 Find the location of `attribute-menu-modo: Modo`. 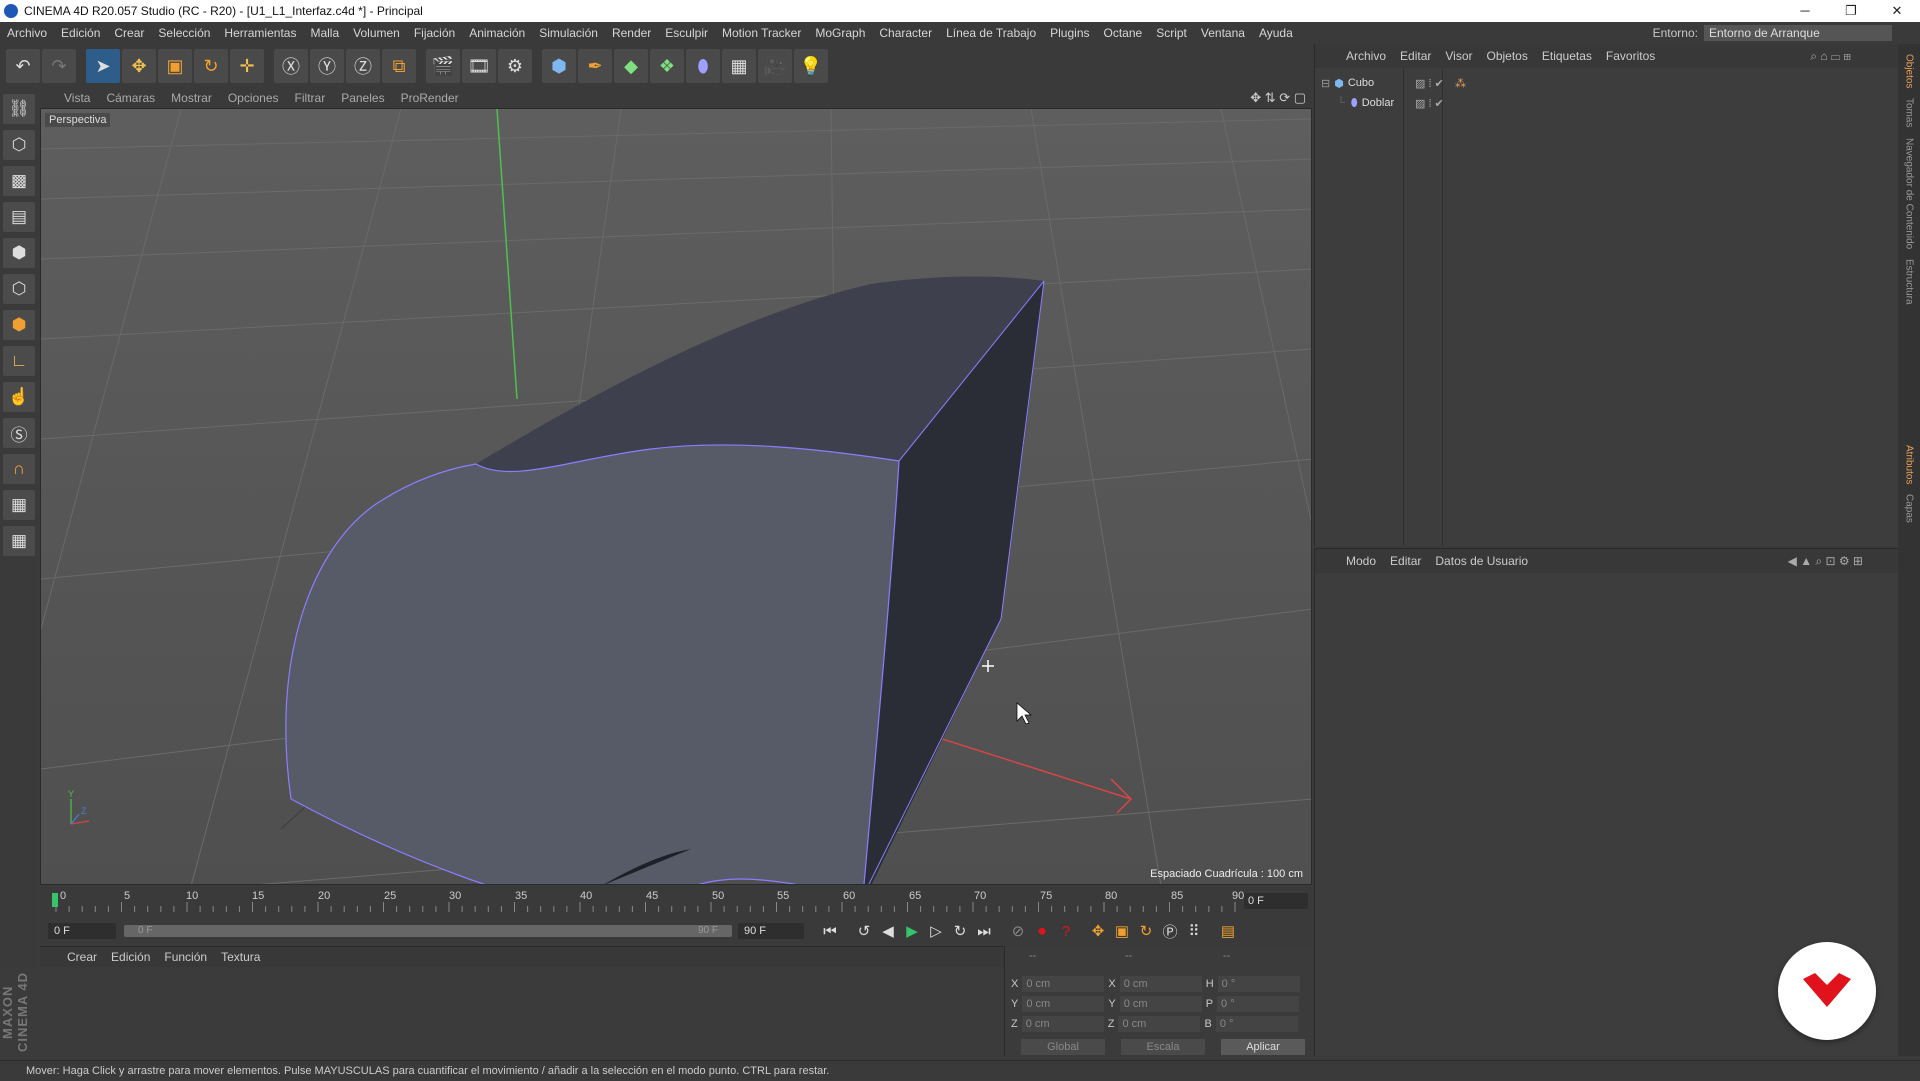

attribute-menu-modo: Modo is located at coordinates (1361, 561).